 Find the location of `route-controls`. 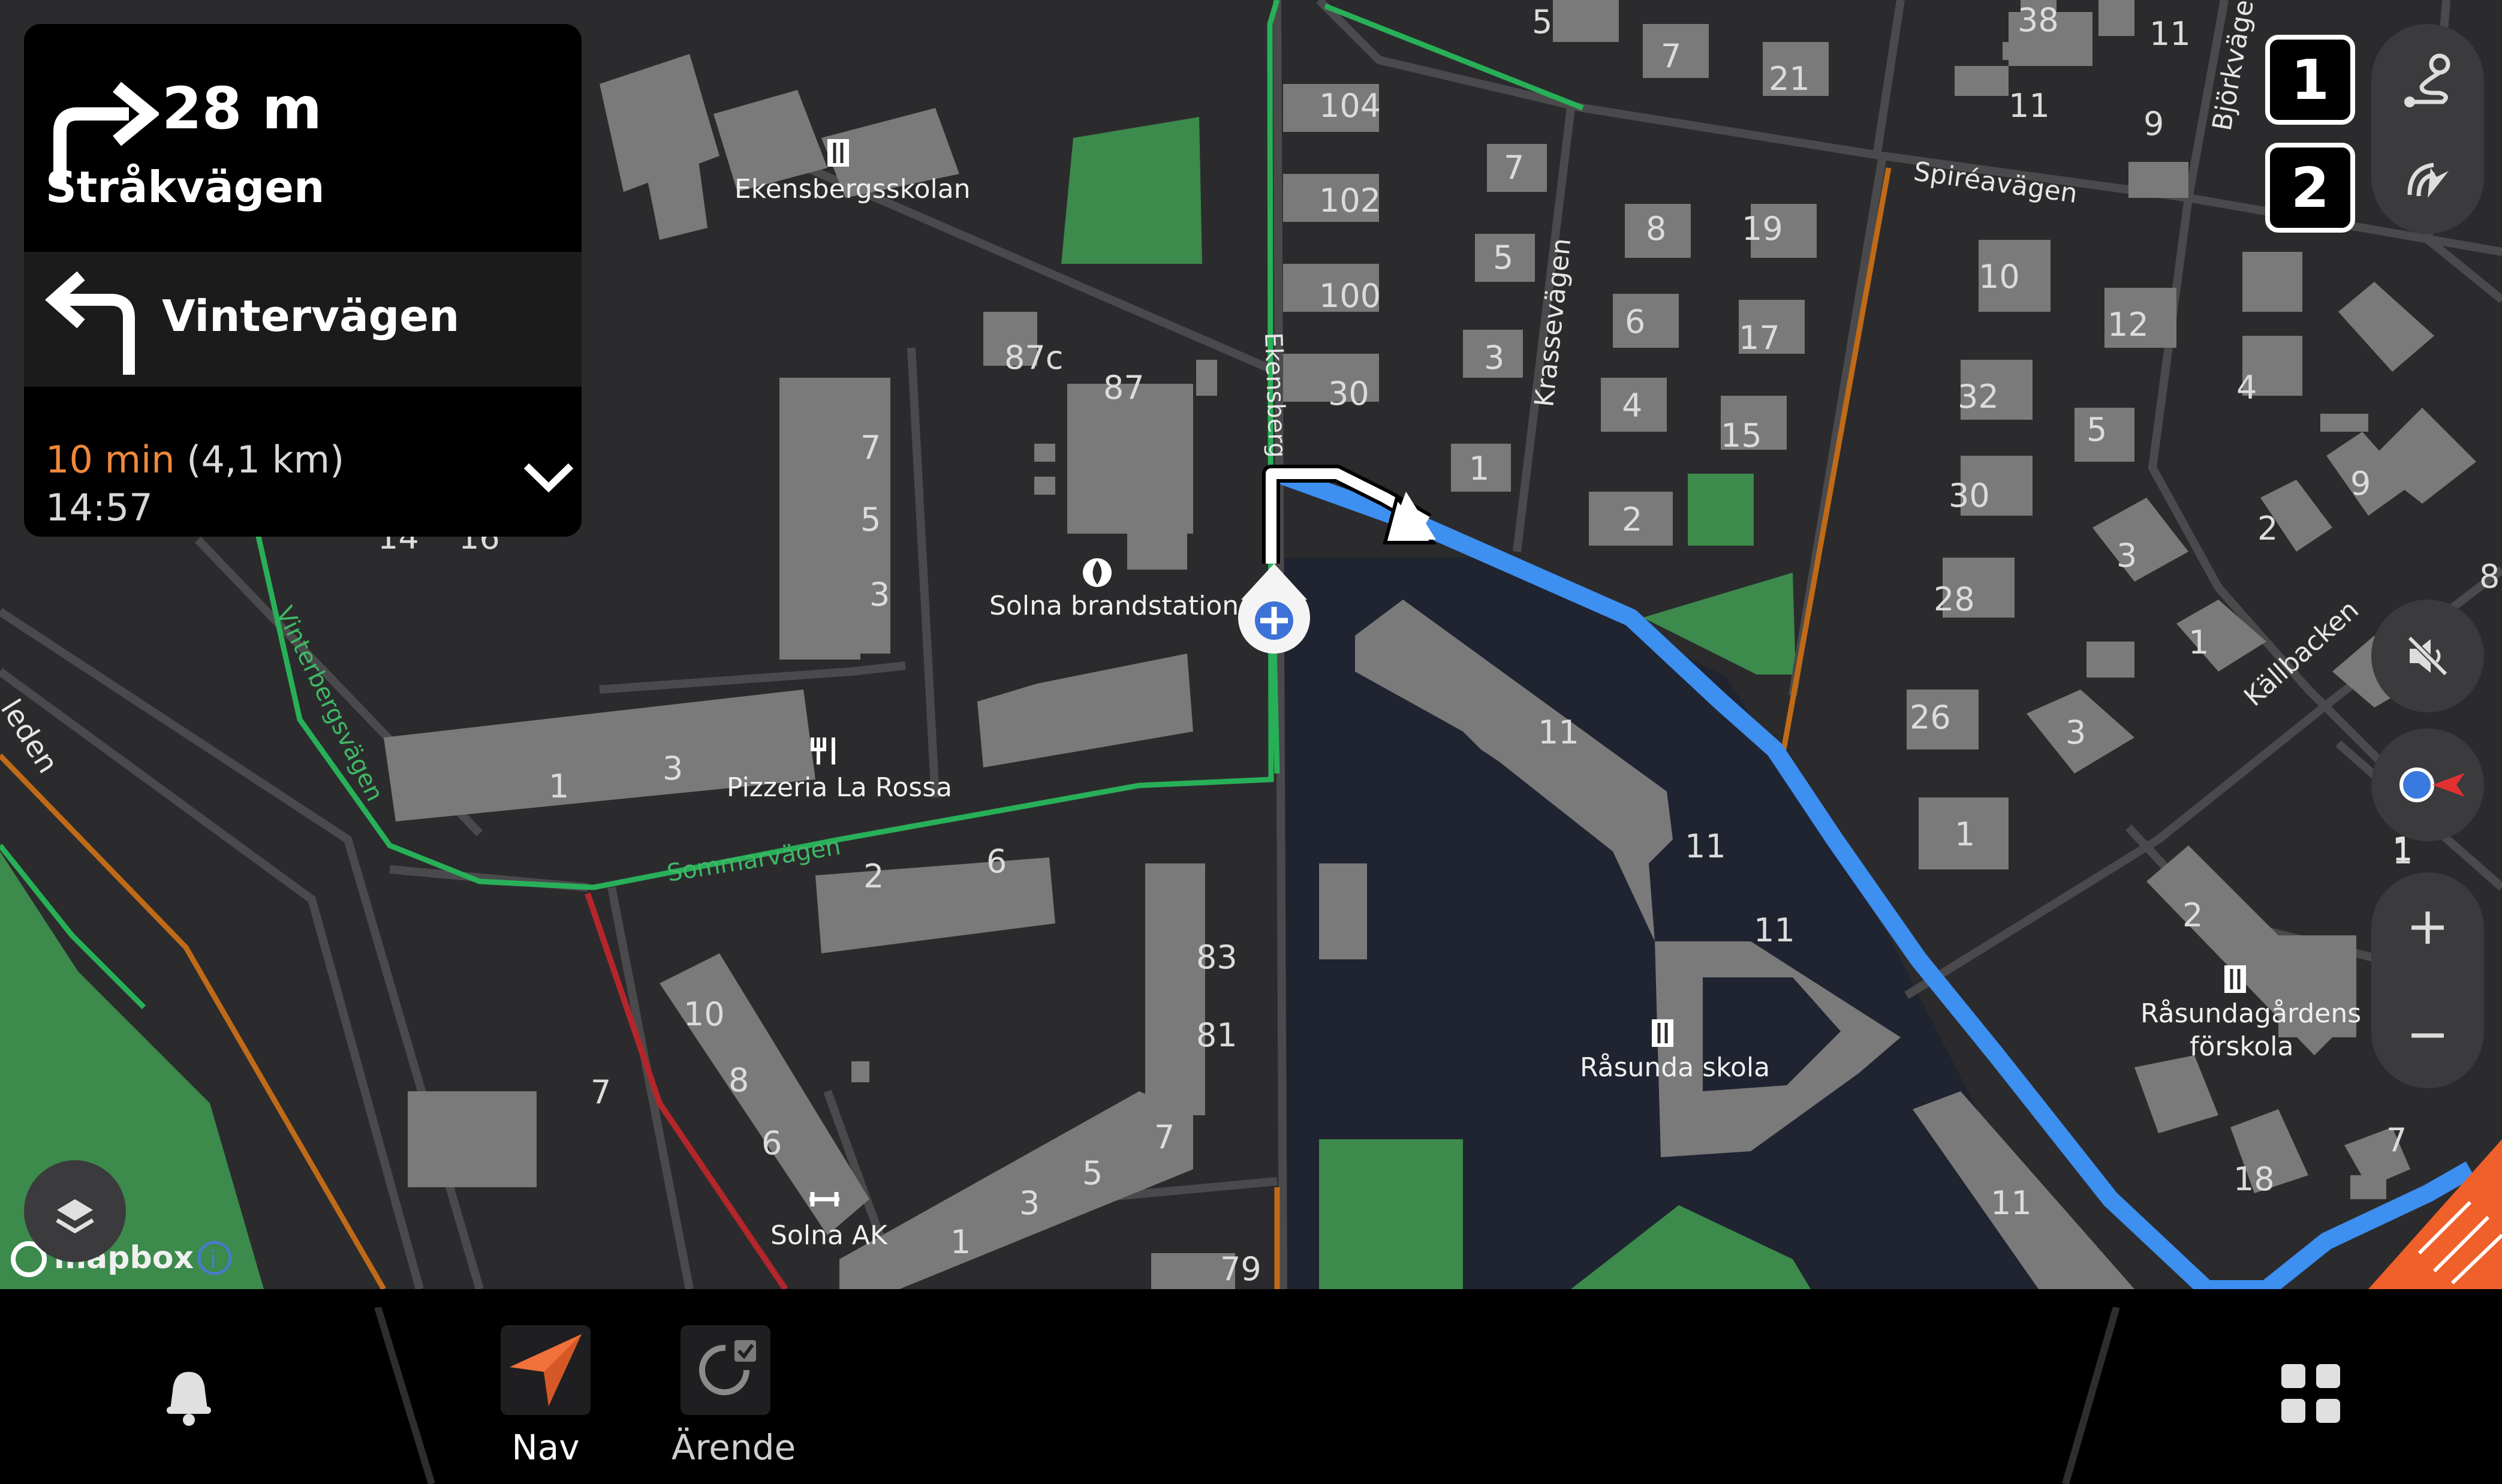

route-controls is located at coordinates (2427, 129).